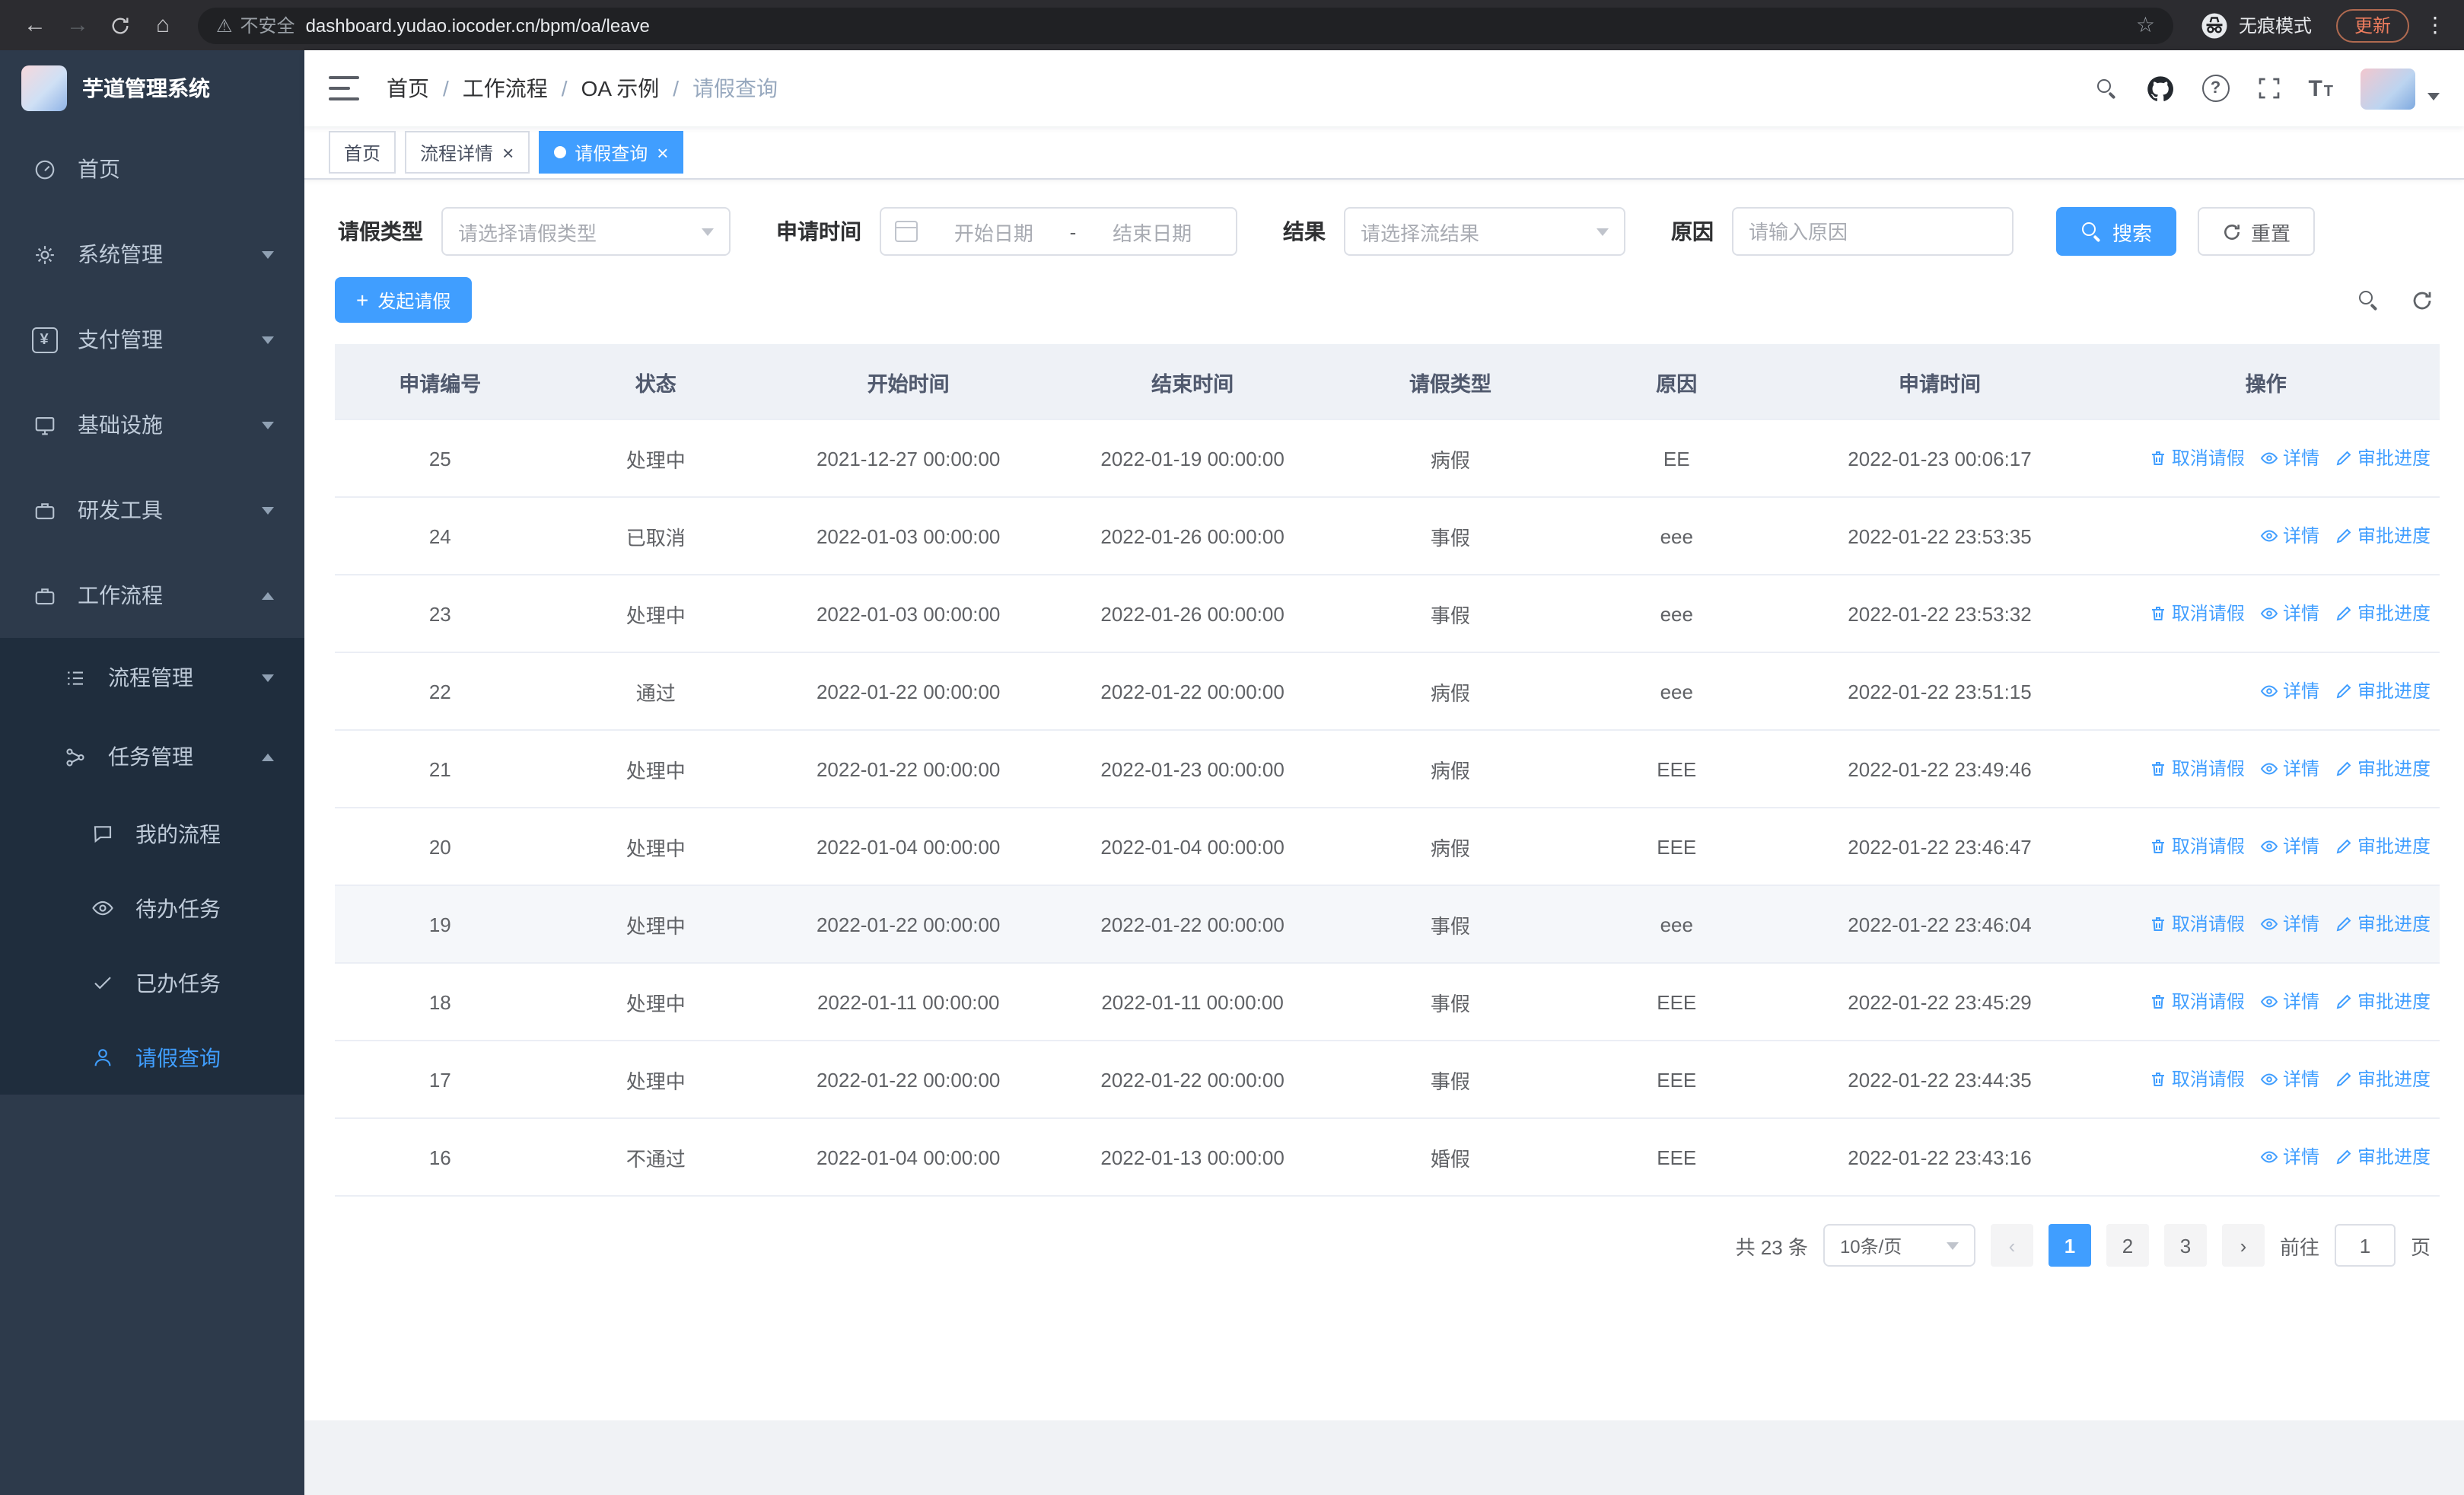  I want to click on create-leave-button: + 发起请假, so click(404, 300).